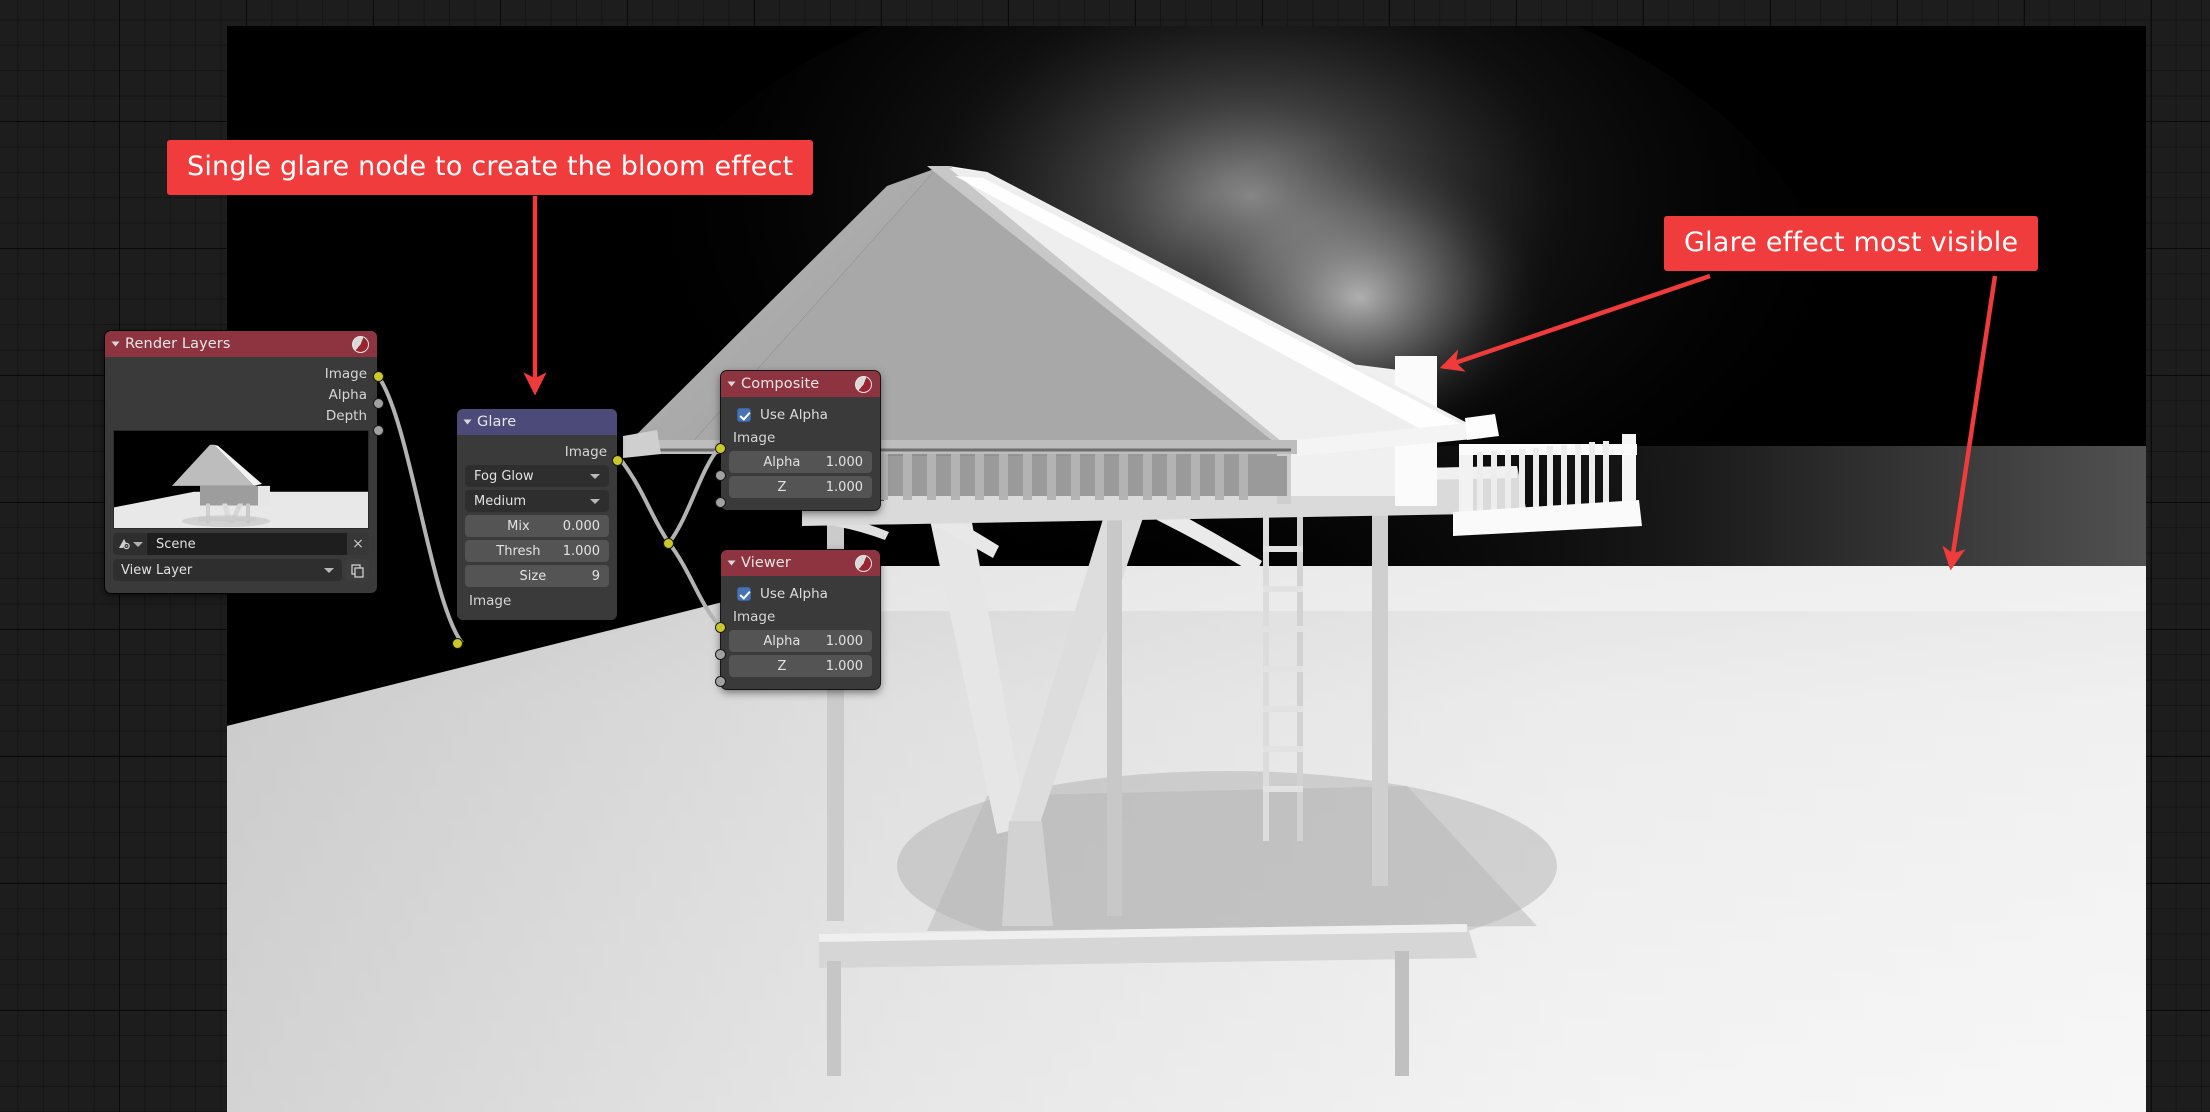 The width and height of the screenshot is (2210, 1112). I want to click on socket-composite-image-in, so click(720, 448).